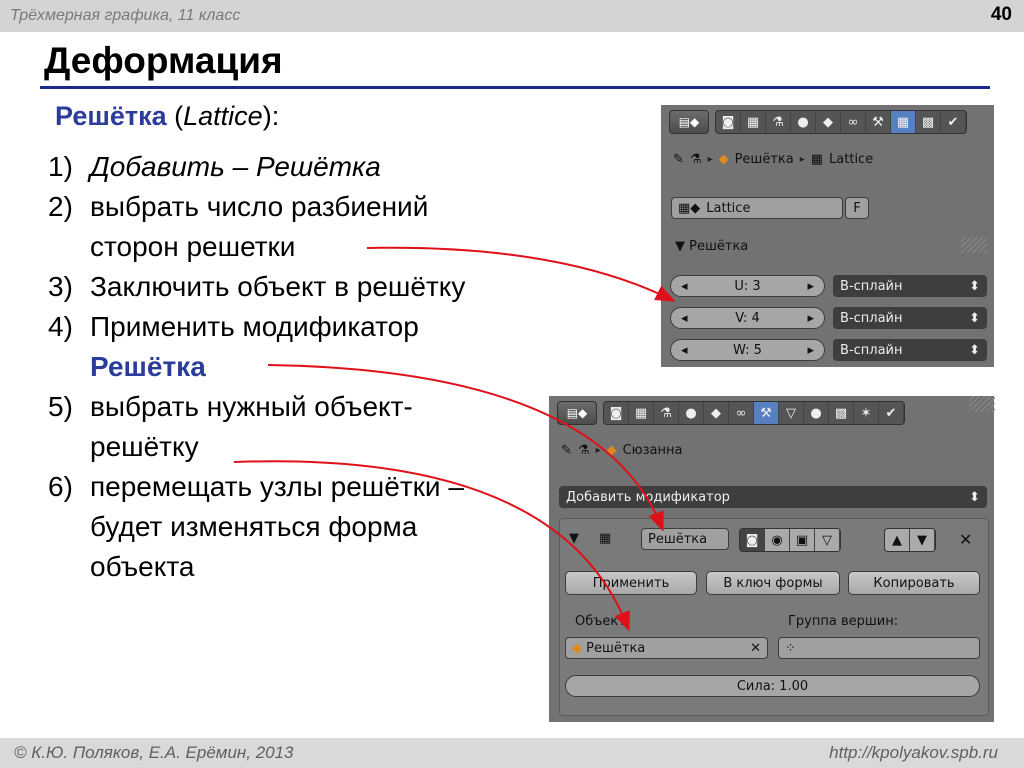 The image size is (1024, 768). I want to click on move-up-icon: ▲, so click(897, 540).